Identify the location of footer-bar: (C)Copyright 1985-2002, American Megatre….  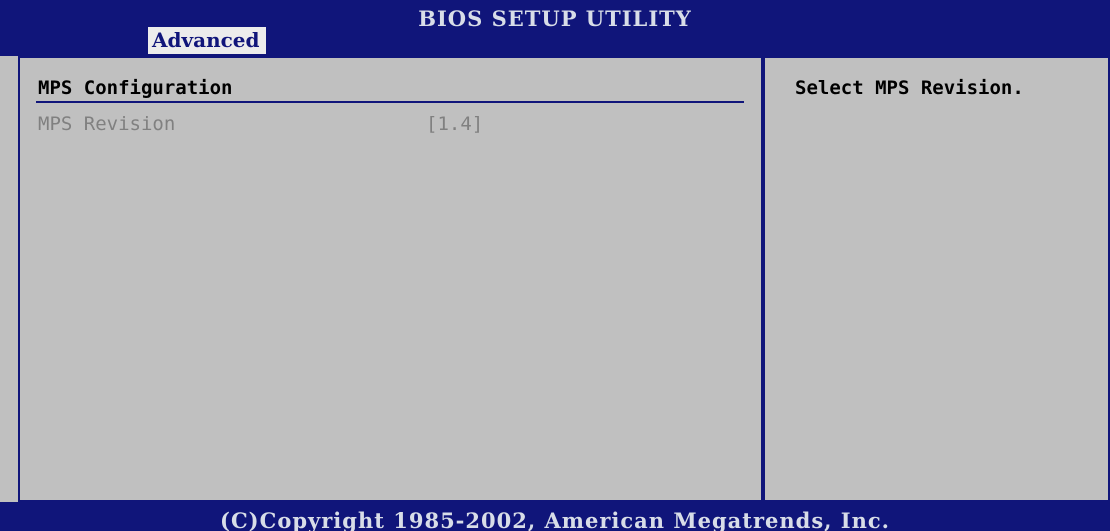
(555, 516).